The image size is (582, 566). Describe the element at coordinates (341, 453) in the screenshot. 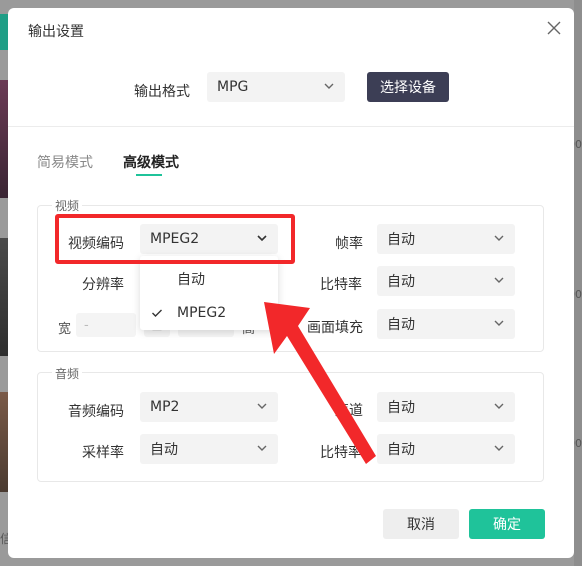

I see `audio-bitrate-label: 比特率` at that location.